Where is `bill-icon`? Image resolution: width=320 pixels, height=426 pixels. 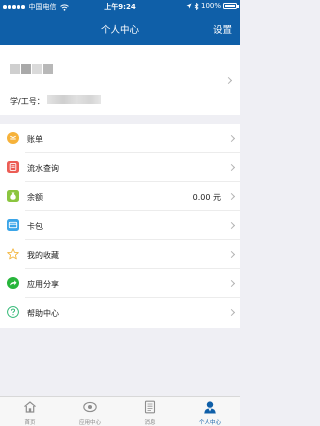 bill-icon is located at coordinates (13, 138).